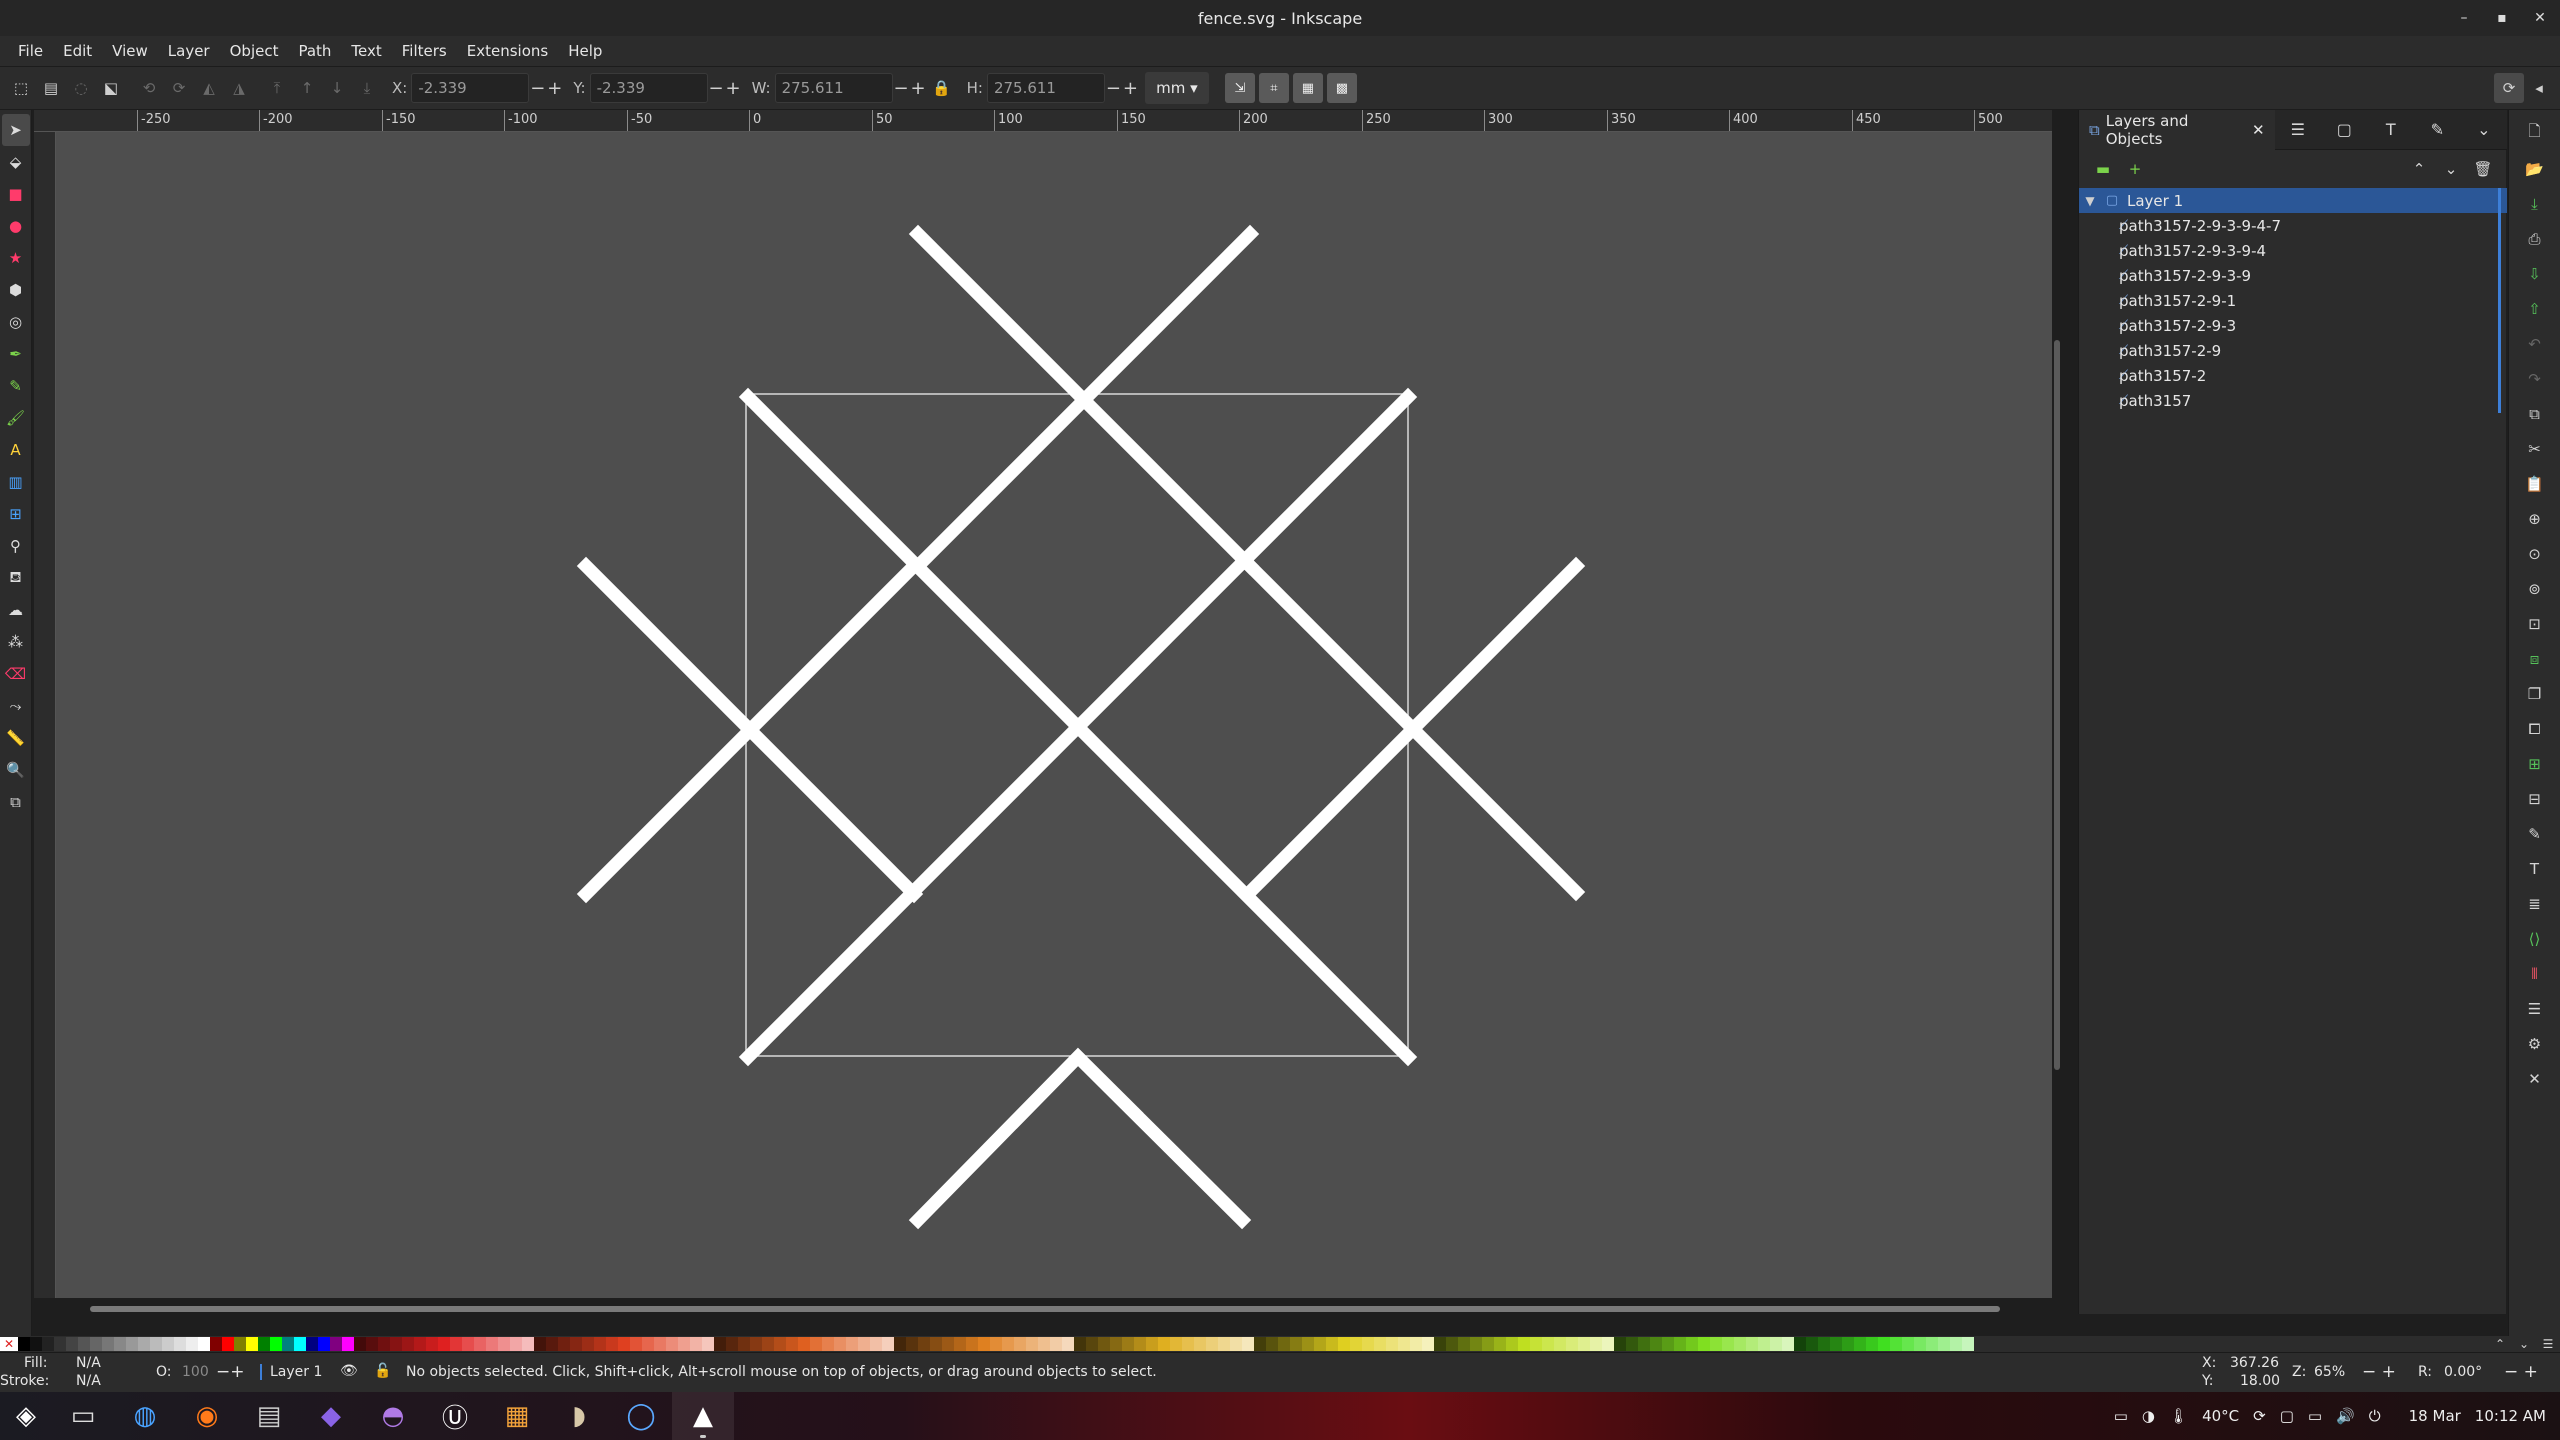 Image resolution: width=2560 pixels, height=1440 pixels. Describe the element at coordinates (2535, 588) in the screenshot. I see `zoom-page-icon: ⊚` at that location.